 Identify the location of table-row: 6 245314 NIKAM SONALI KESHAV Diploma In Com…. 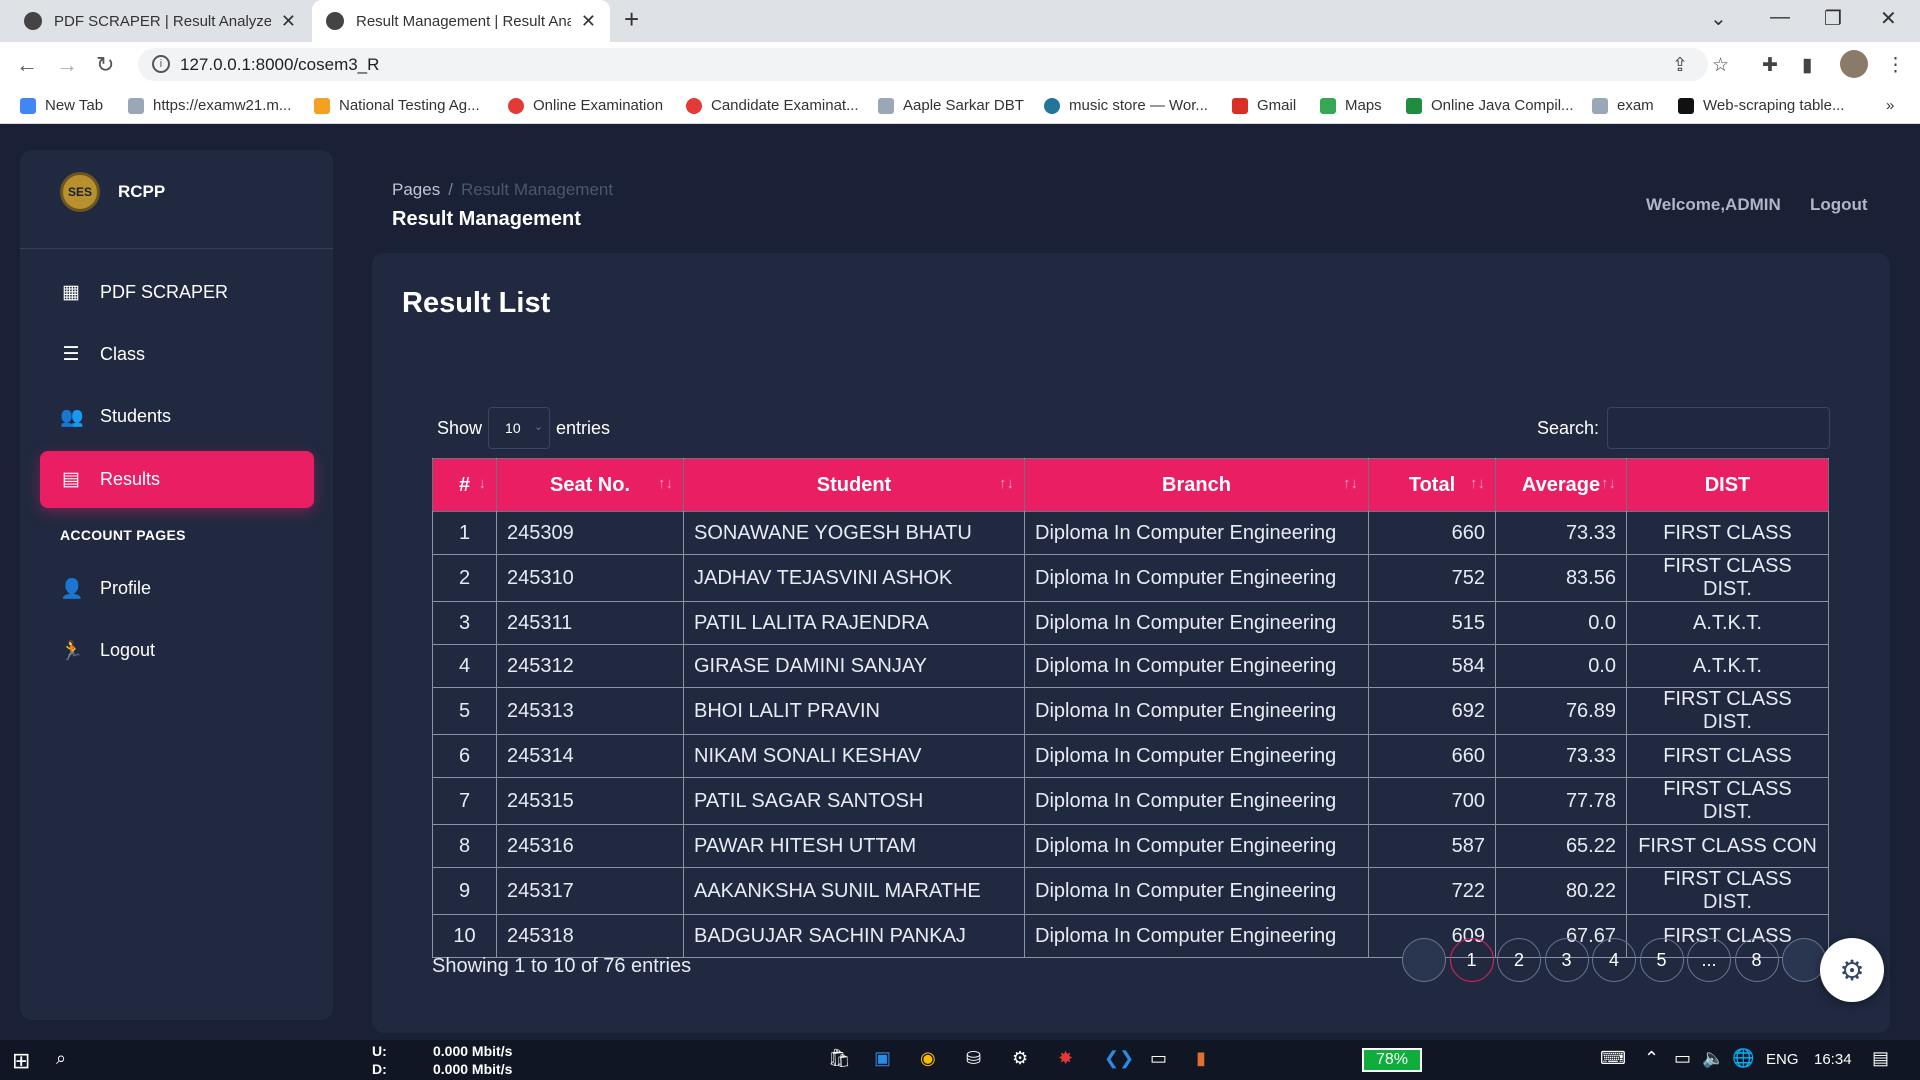
(1130, 756).